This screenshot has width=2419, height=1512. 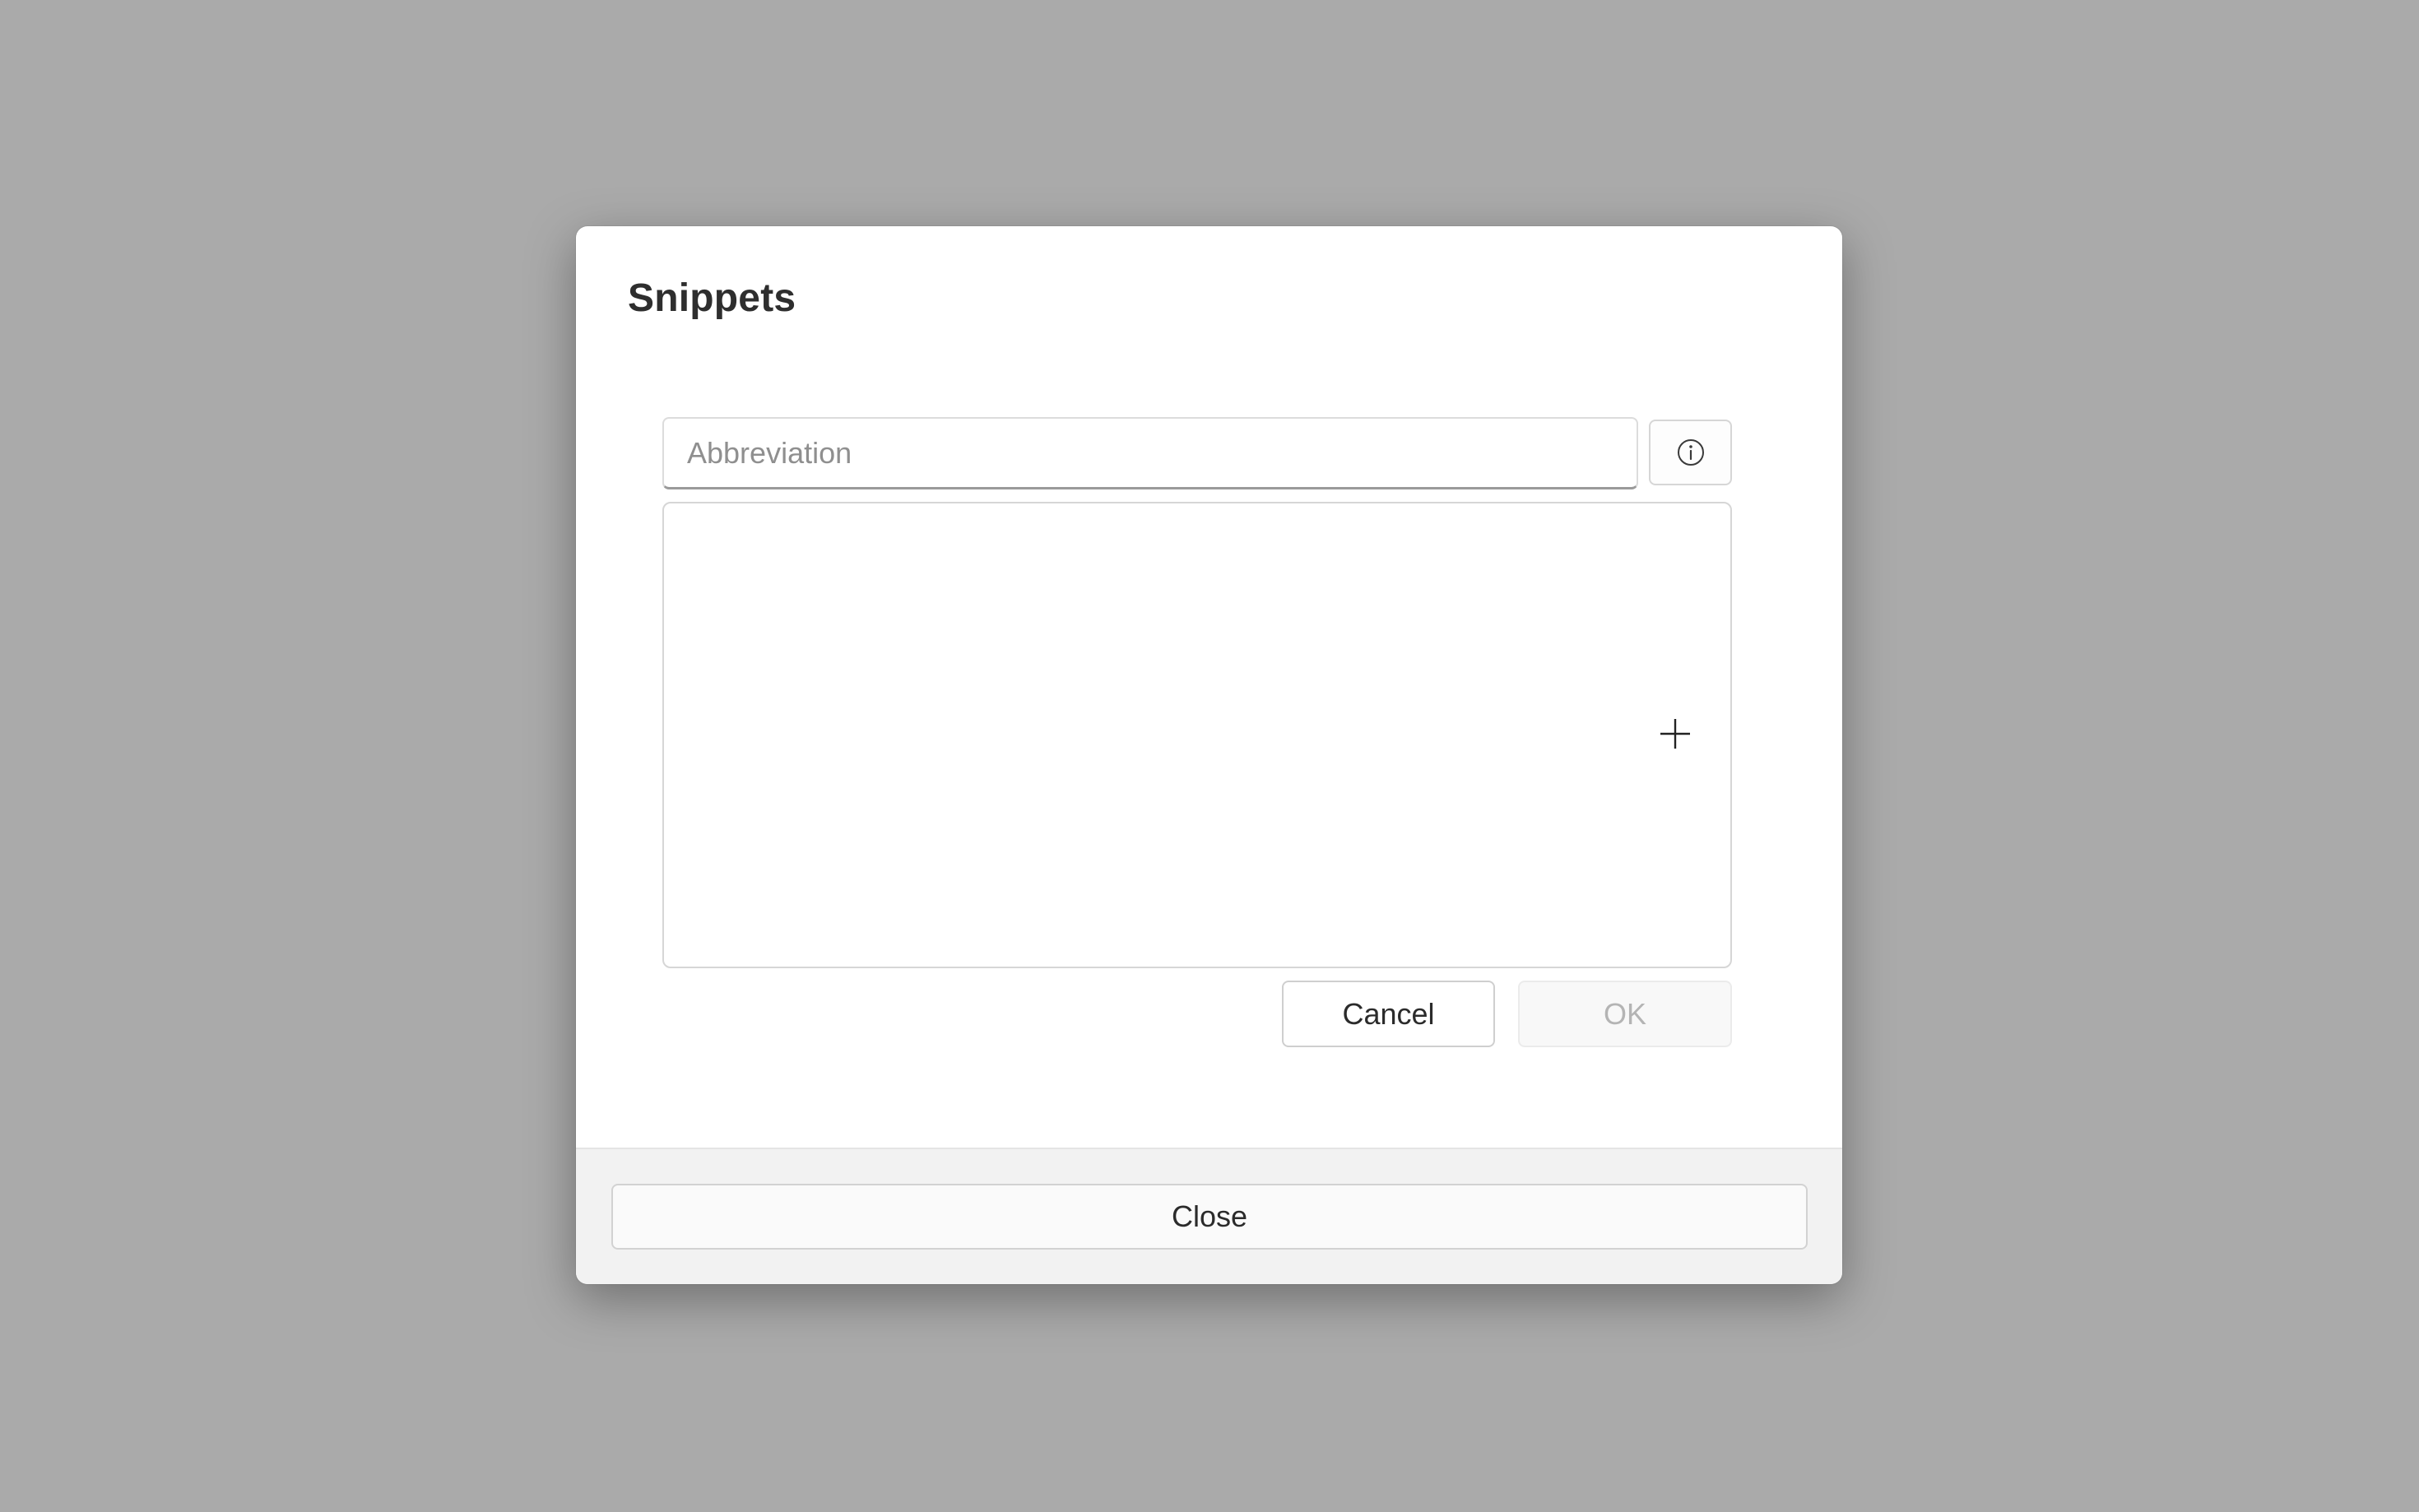 What do you see at coordinates (1675, 733) in the screenshot?
I see `plus-icon` at bounding box center [1675, 733].